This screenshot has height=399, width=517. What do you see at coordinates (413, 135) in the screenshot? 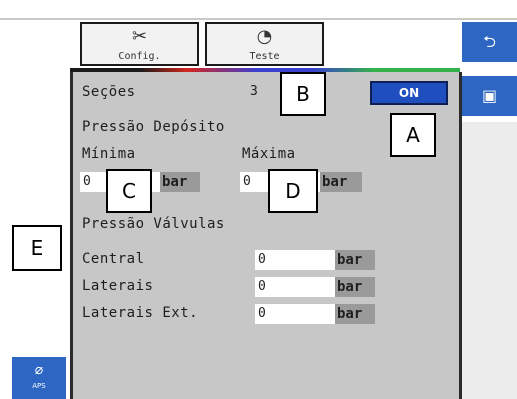
I see `callout-a: A` at bounding box center [413, 135].